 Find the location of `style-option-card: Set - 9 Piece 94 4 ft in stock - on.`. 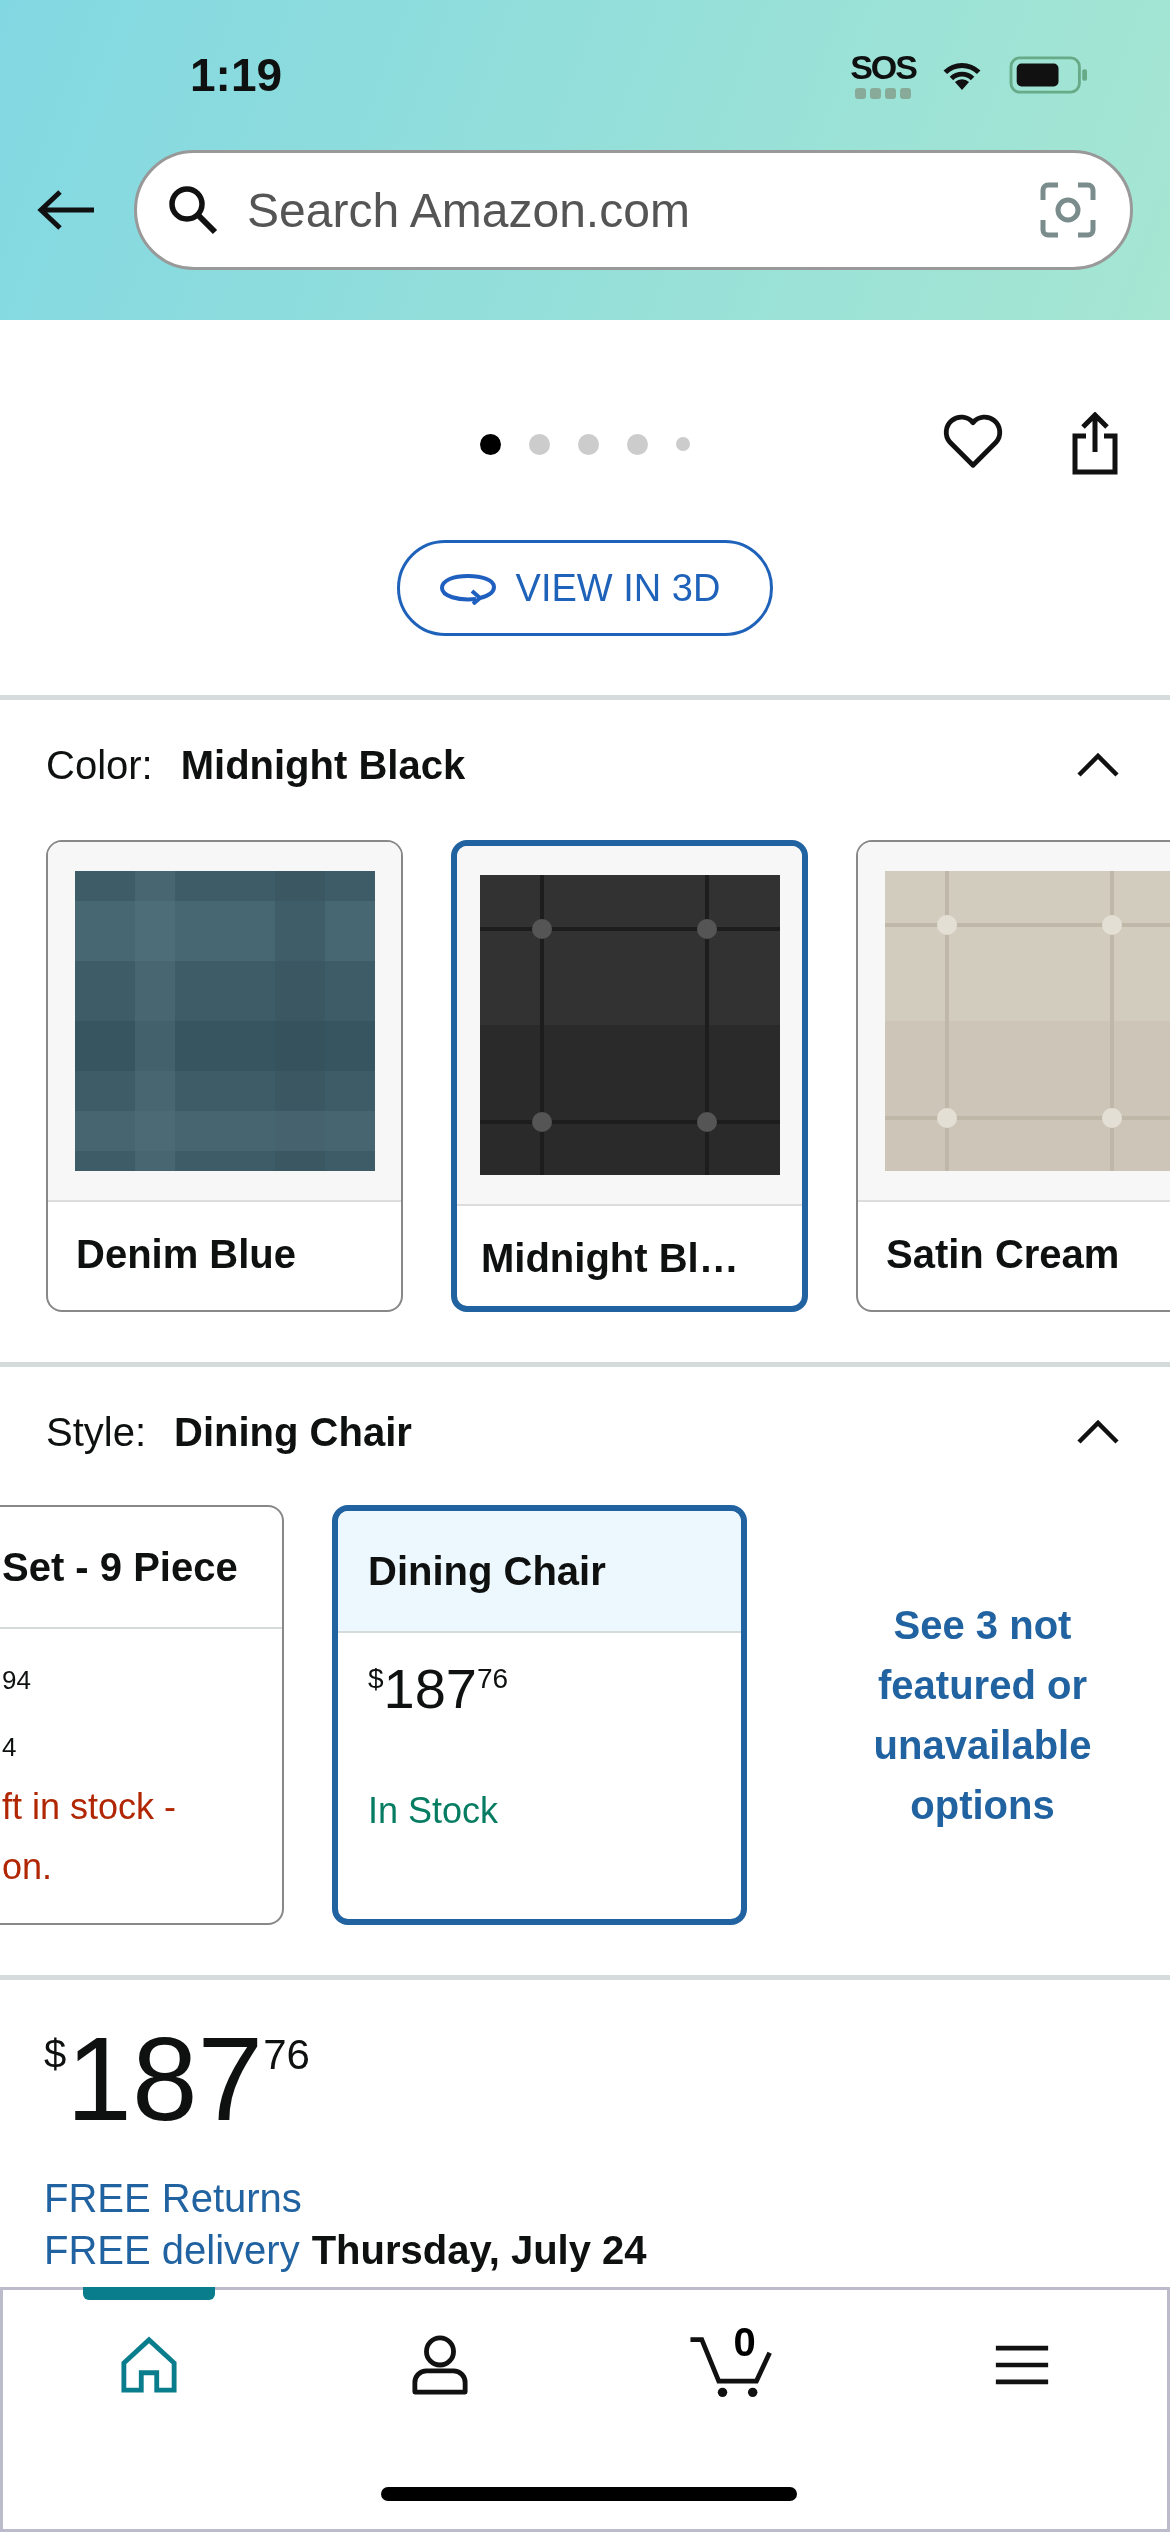

style-option-card: Set - 9 Piece 94 4 ft in stock - on. is located at coordinates (142, 1715).